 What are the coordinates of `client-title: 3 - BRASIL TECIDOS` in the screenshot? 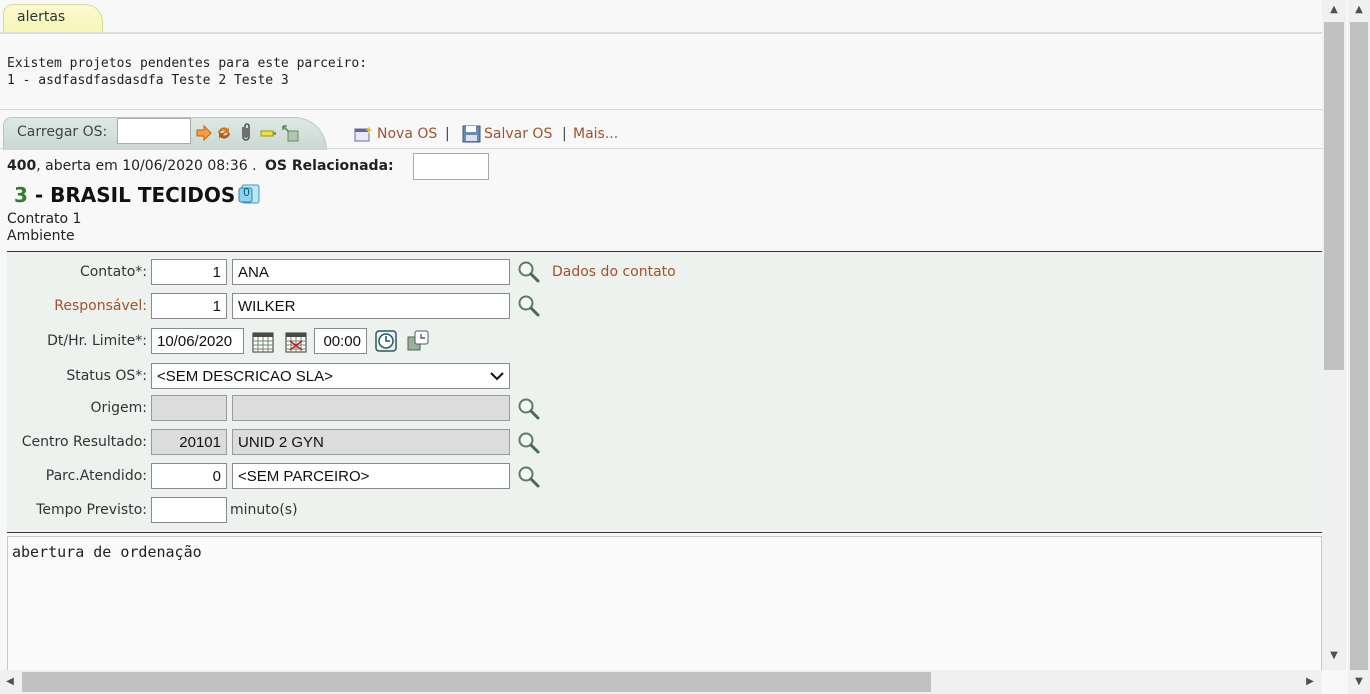 It's located at (124, 195).